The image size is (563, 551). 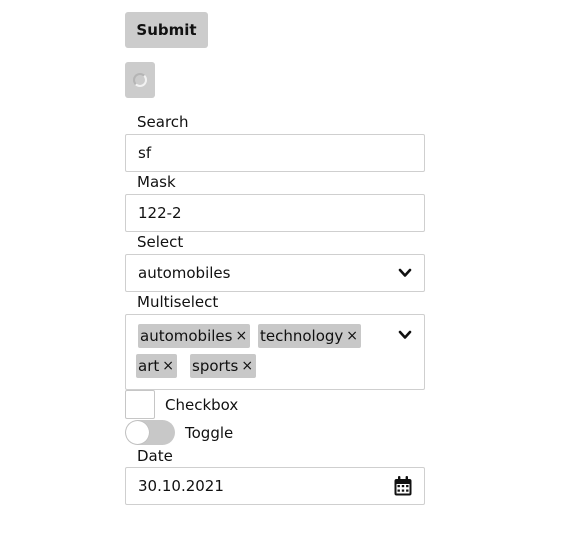 What do you see at coordinates (160, 242) in the screenshot?
I see `select-label: Select` at bounding box center [160, 242].